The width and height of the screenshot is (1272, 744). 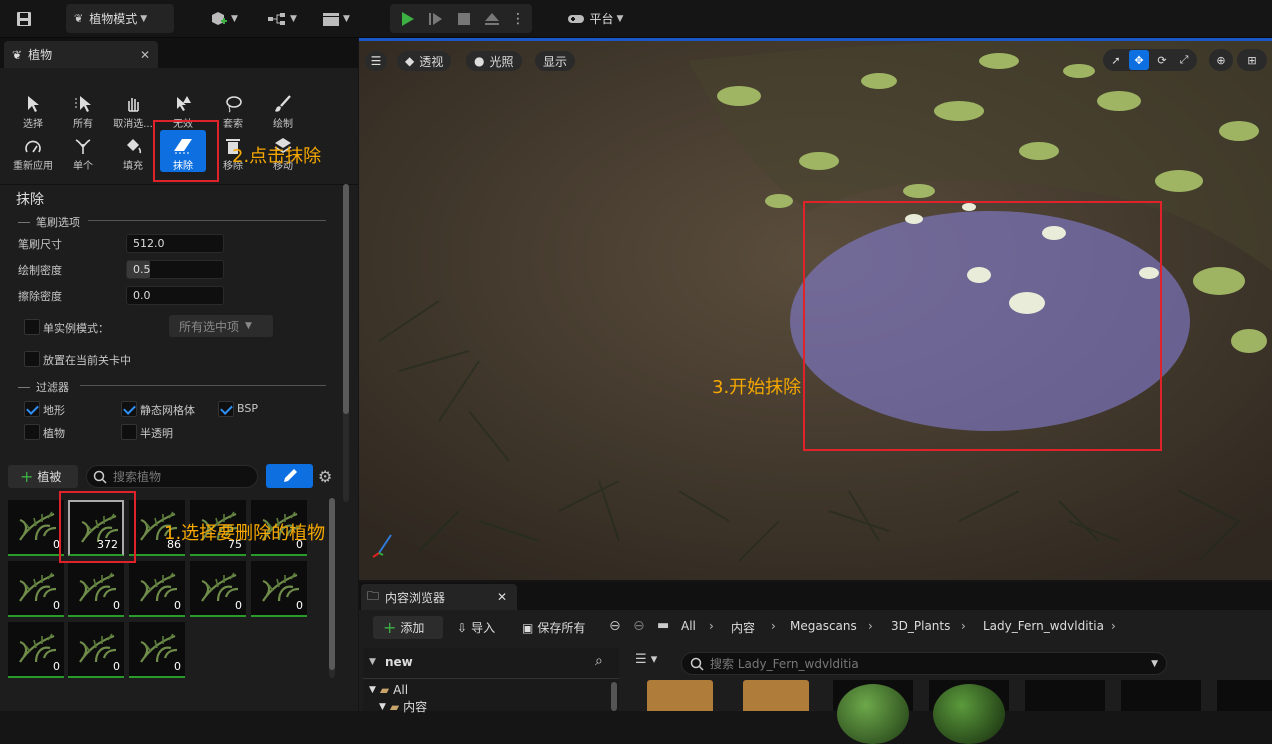 I want to click on tool-label: 单个, so click(x=83, y=166).